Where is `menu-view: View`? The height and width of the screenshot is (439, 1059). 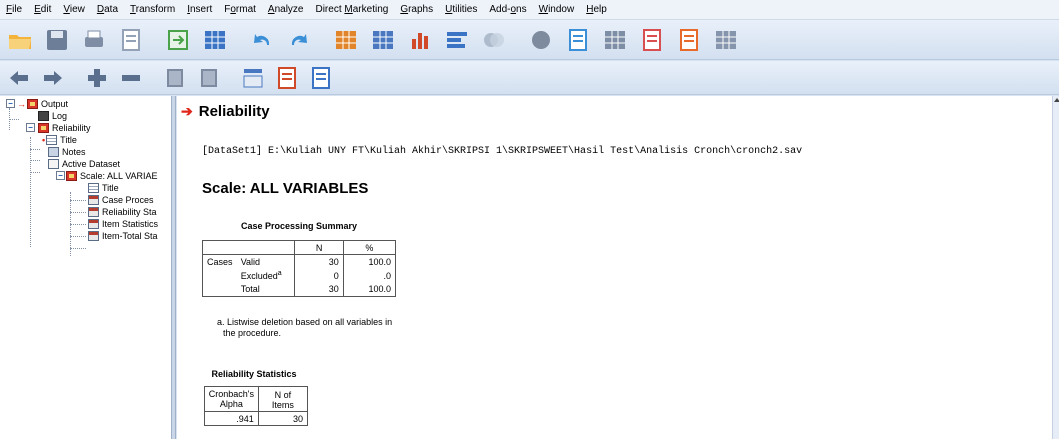 menu-view: View is located at coordinates (74, 9).